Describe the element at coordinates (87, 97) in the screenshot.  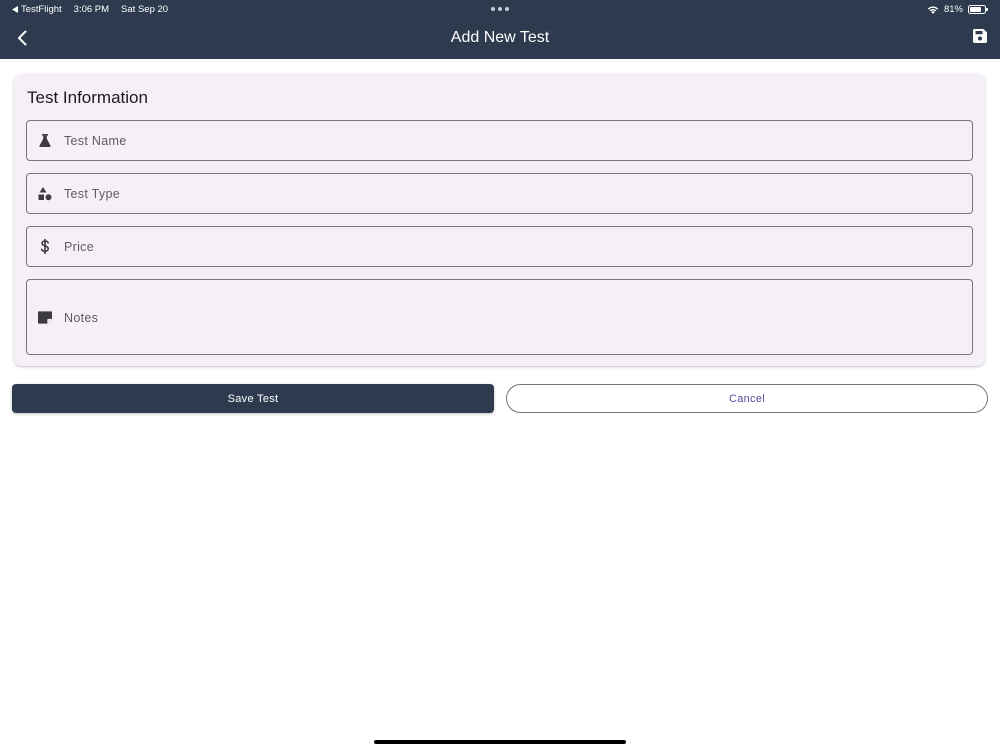
I see `section-title: Test Information` at that location.